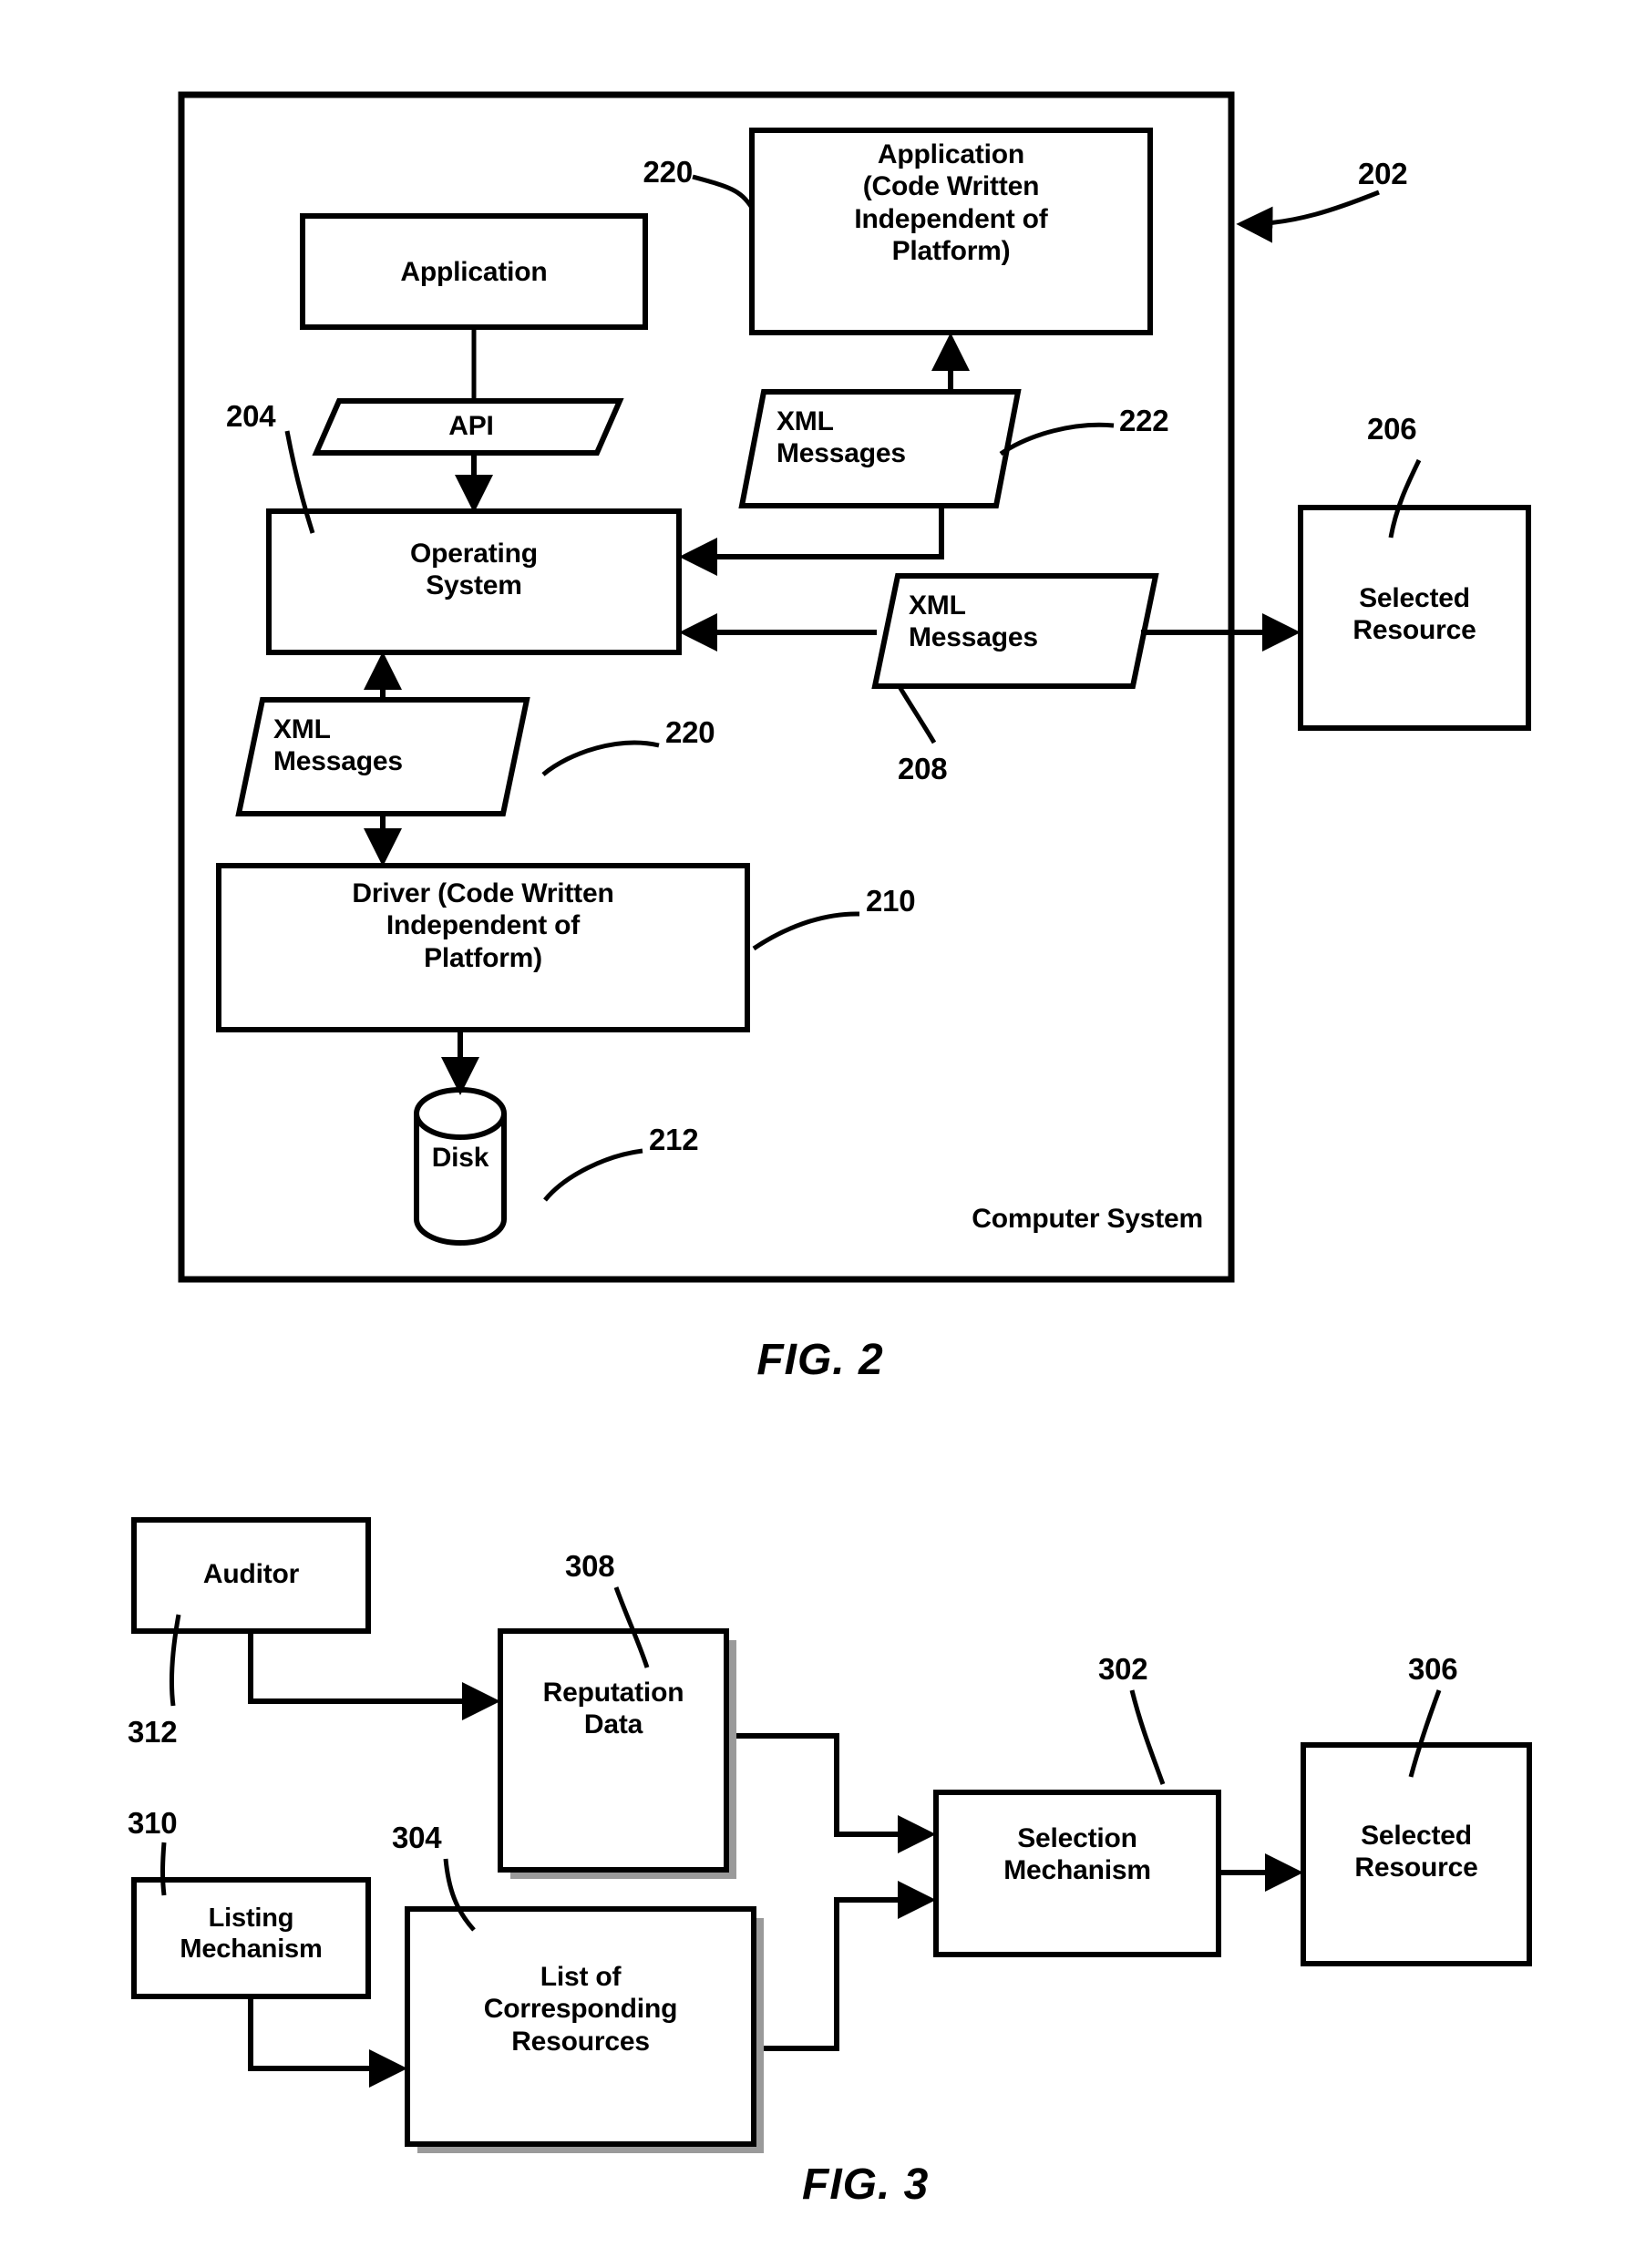  Describe the element at coordinates (674, 1139) in the screenshot. I see `ref-212: 212` at that location.